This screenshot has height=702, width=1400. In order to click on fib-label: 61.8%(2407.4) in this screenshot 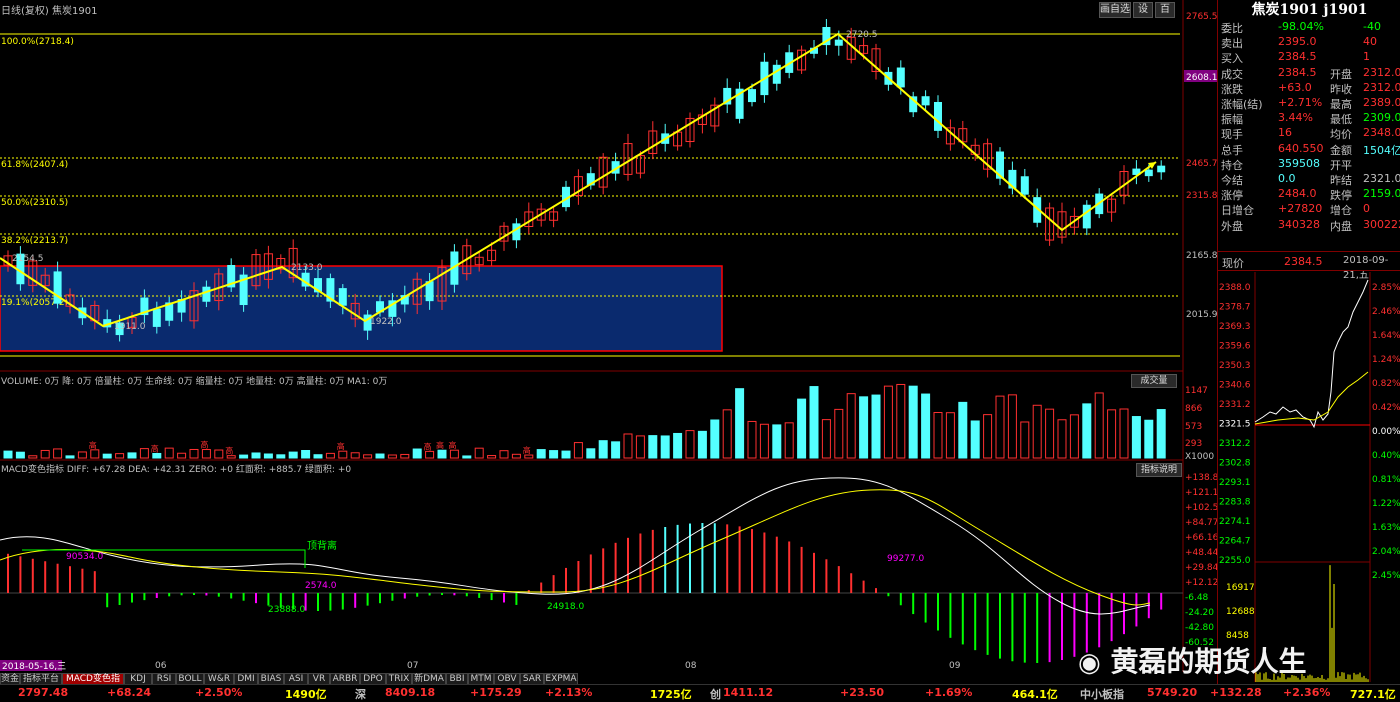, I will do `click(34, 165)`.